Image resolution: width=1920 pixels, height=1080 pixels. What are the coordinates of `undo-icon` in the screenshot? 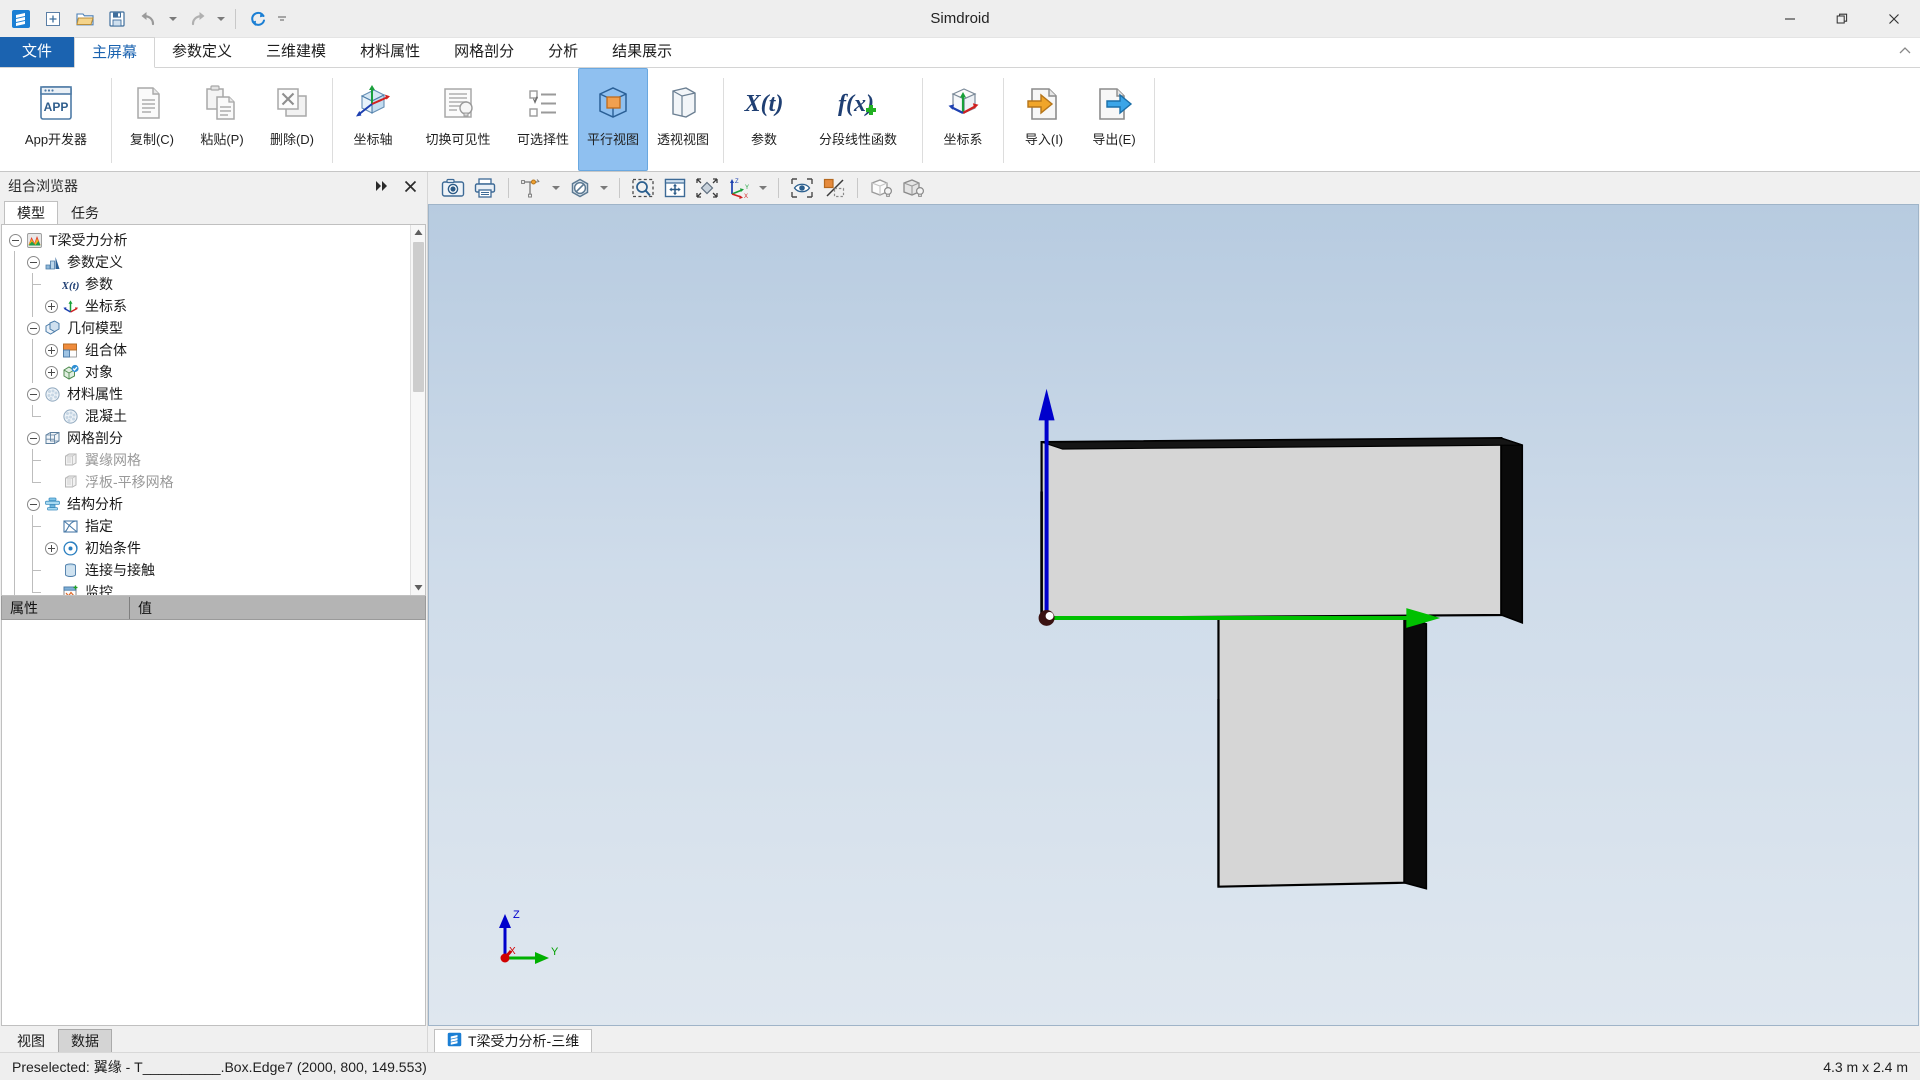 It's located at (149, 19).